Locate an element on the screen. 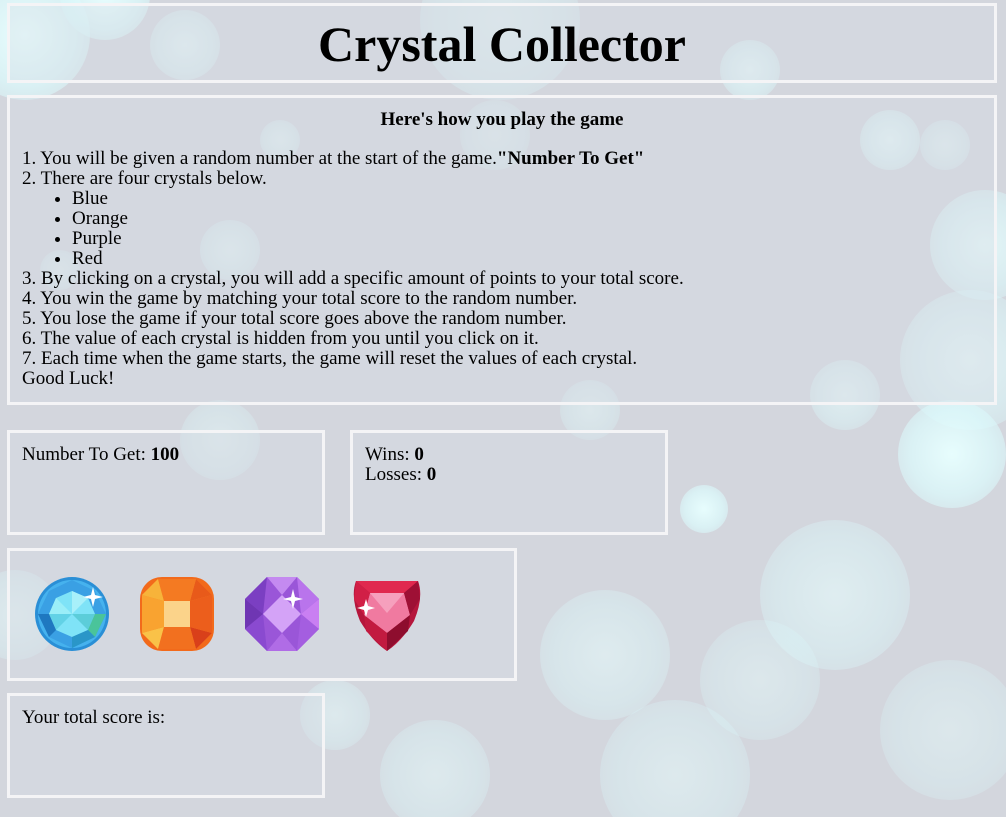 The width and height of the screenshot is (1006, 817). losses-label: Losses: is located at coordinates (396, 474).